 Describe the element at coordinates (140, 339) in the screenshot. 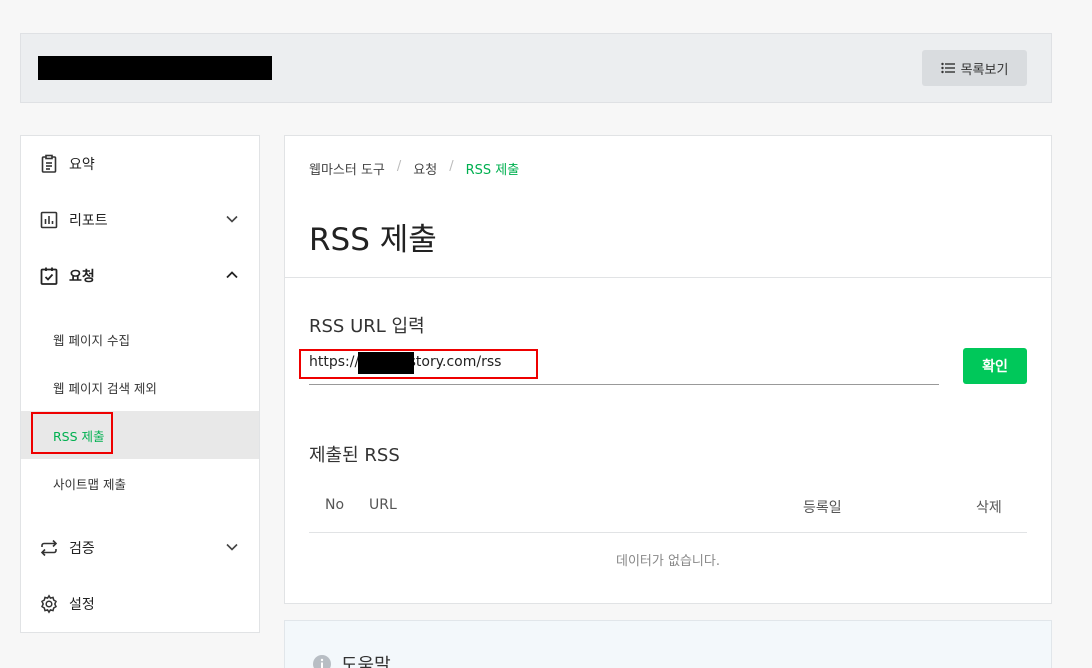

I see `sidebar-subitem-web-page-collect: 웹 페이지 수집` at that location.